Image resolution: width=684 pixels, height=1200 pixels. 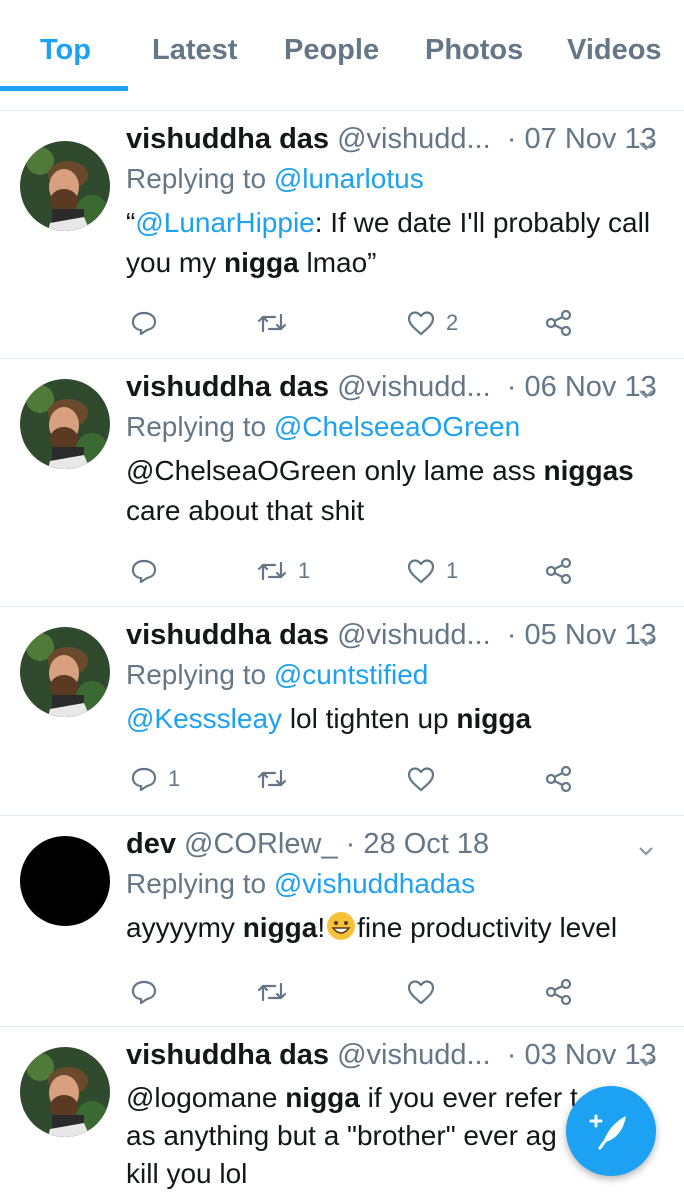 What do you see at coordinates (331, 50) in the screenshot?
I see `tab-people: People` at bounding box center [331, 50].